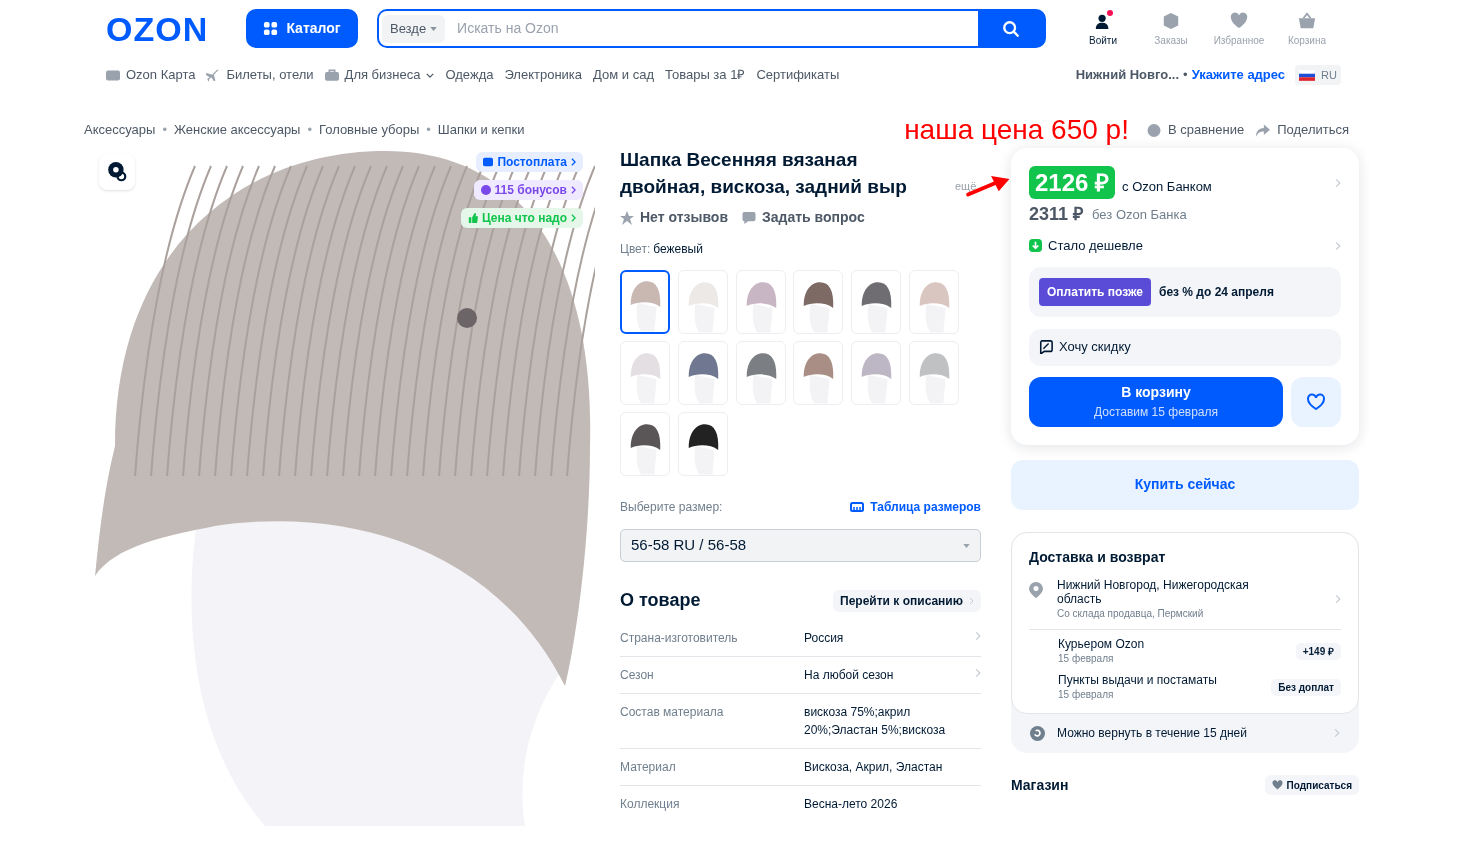 The height and width of the screenshot is (847, 1461). What do you see at coordinates (1016, 130) in the screenshot?
I see `annotation-text: наша цена 650 р!` at bounding box center [1016, 130].